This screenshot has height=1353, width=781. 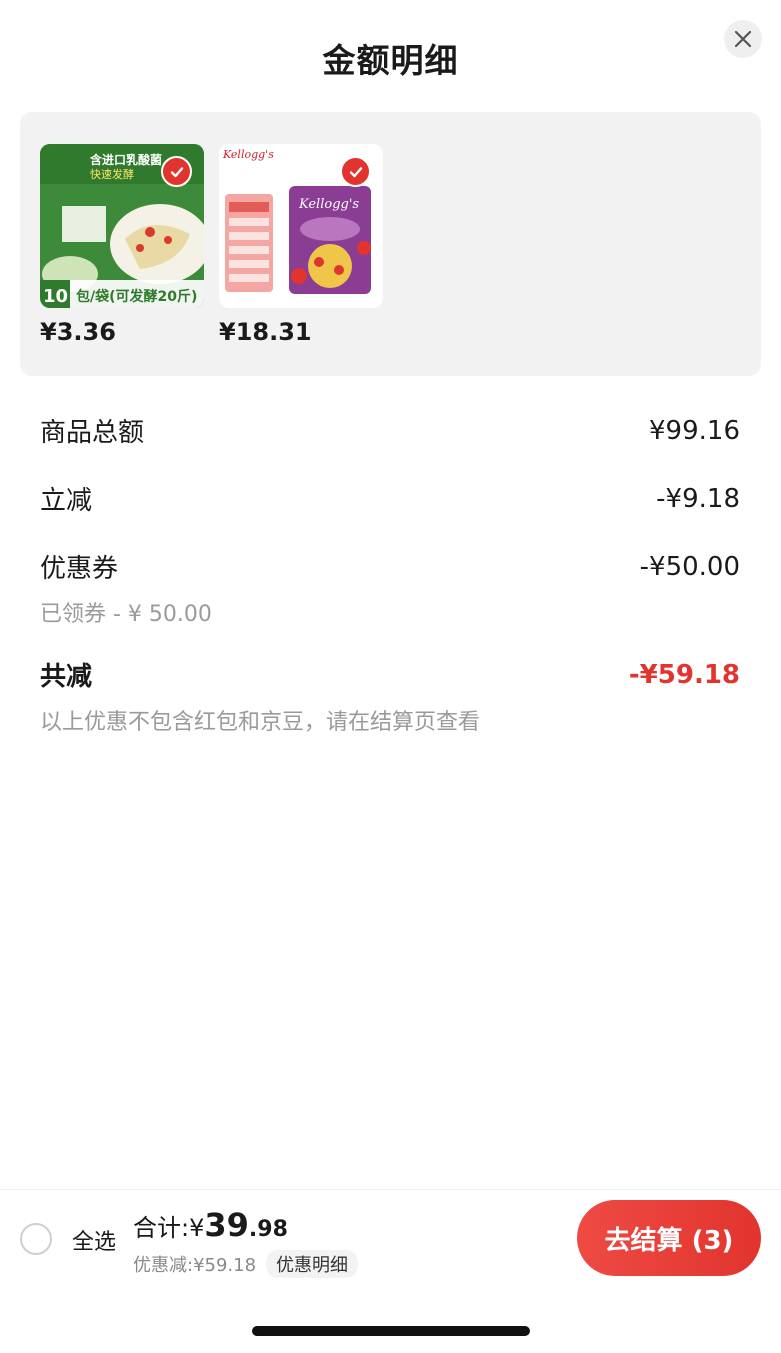 I want to click on discount-detail-button: 优惠明细, so click(x=312, y=1264).